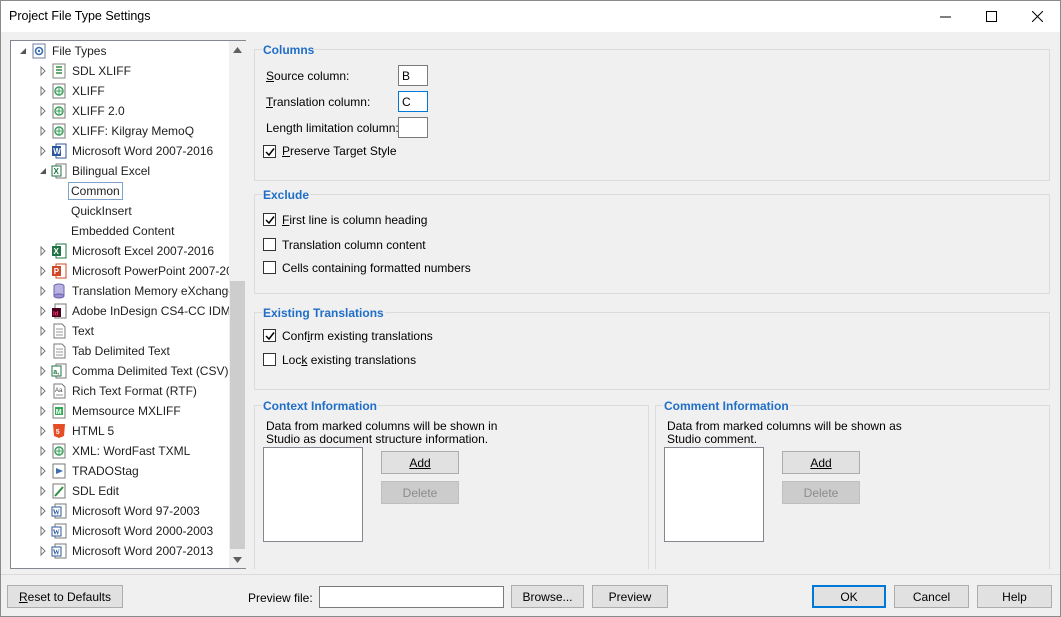 This screenshot has height=617, width=1061. I want to click on tree-item: X Microsoft Excel 2007-2016, so click(121, 251).